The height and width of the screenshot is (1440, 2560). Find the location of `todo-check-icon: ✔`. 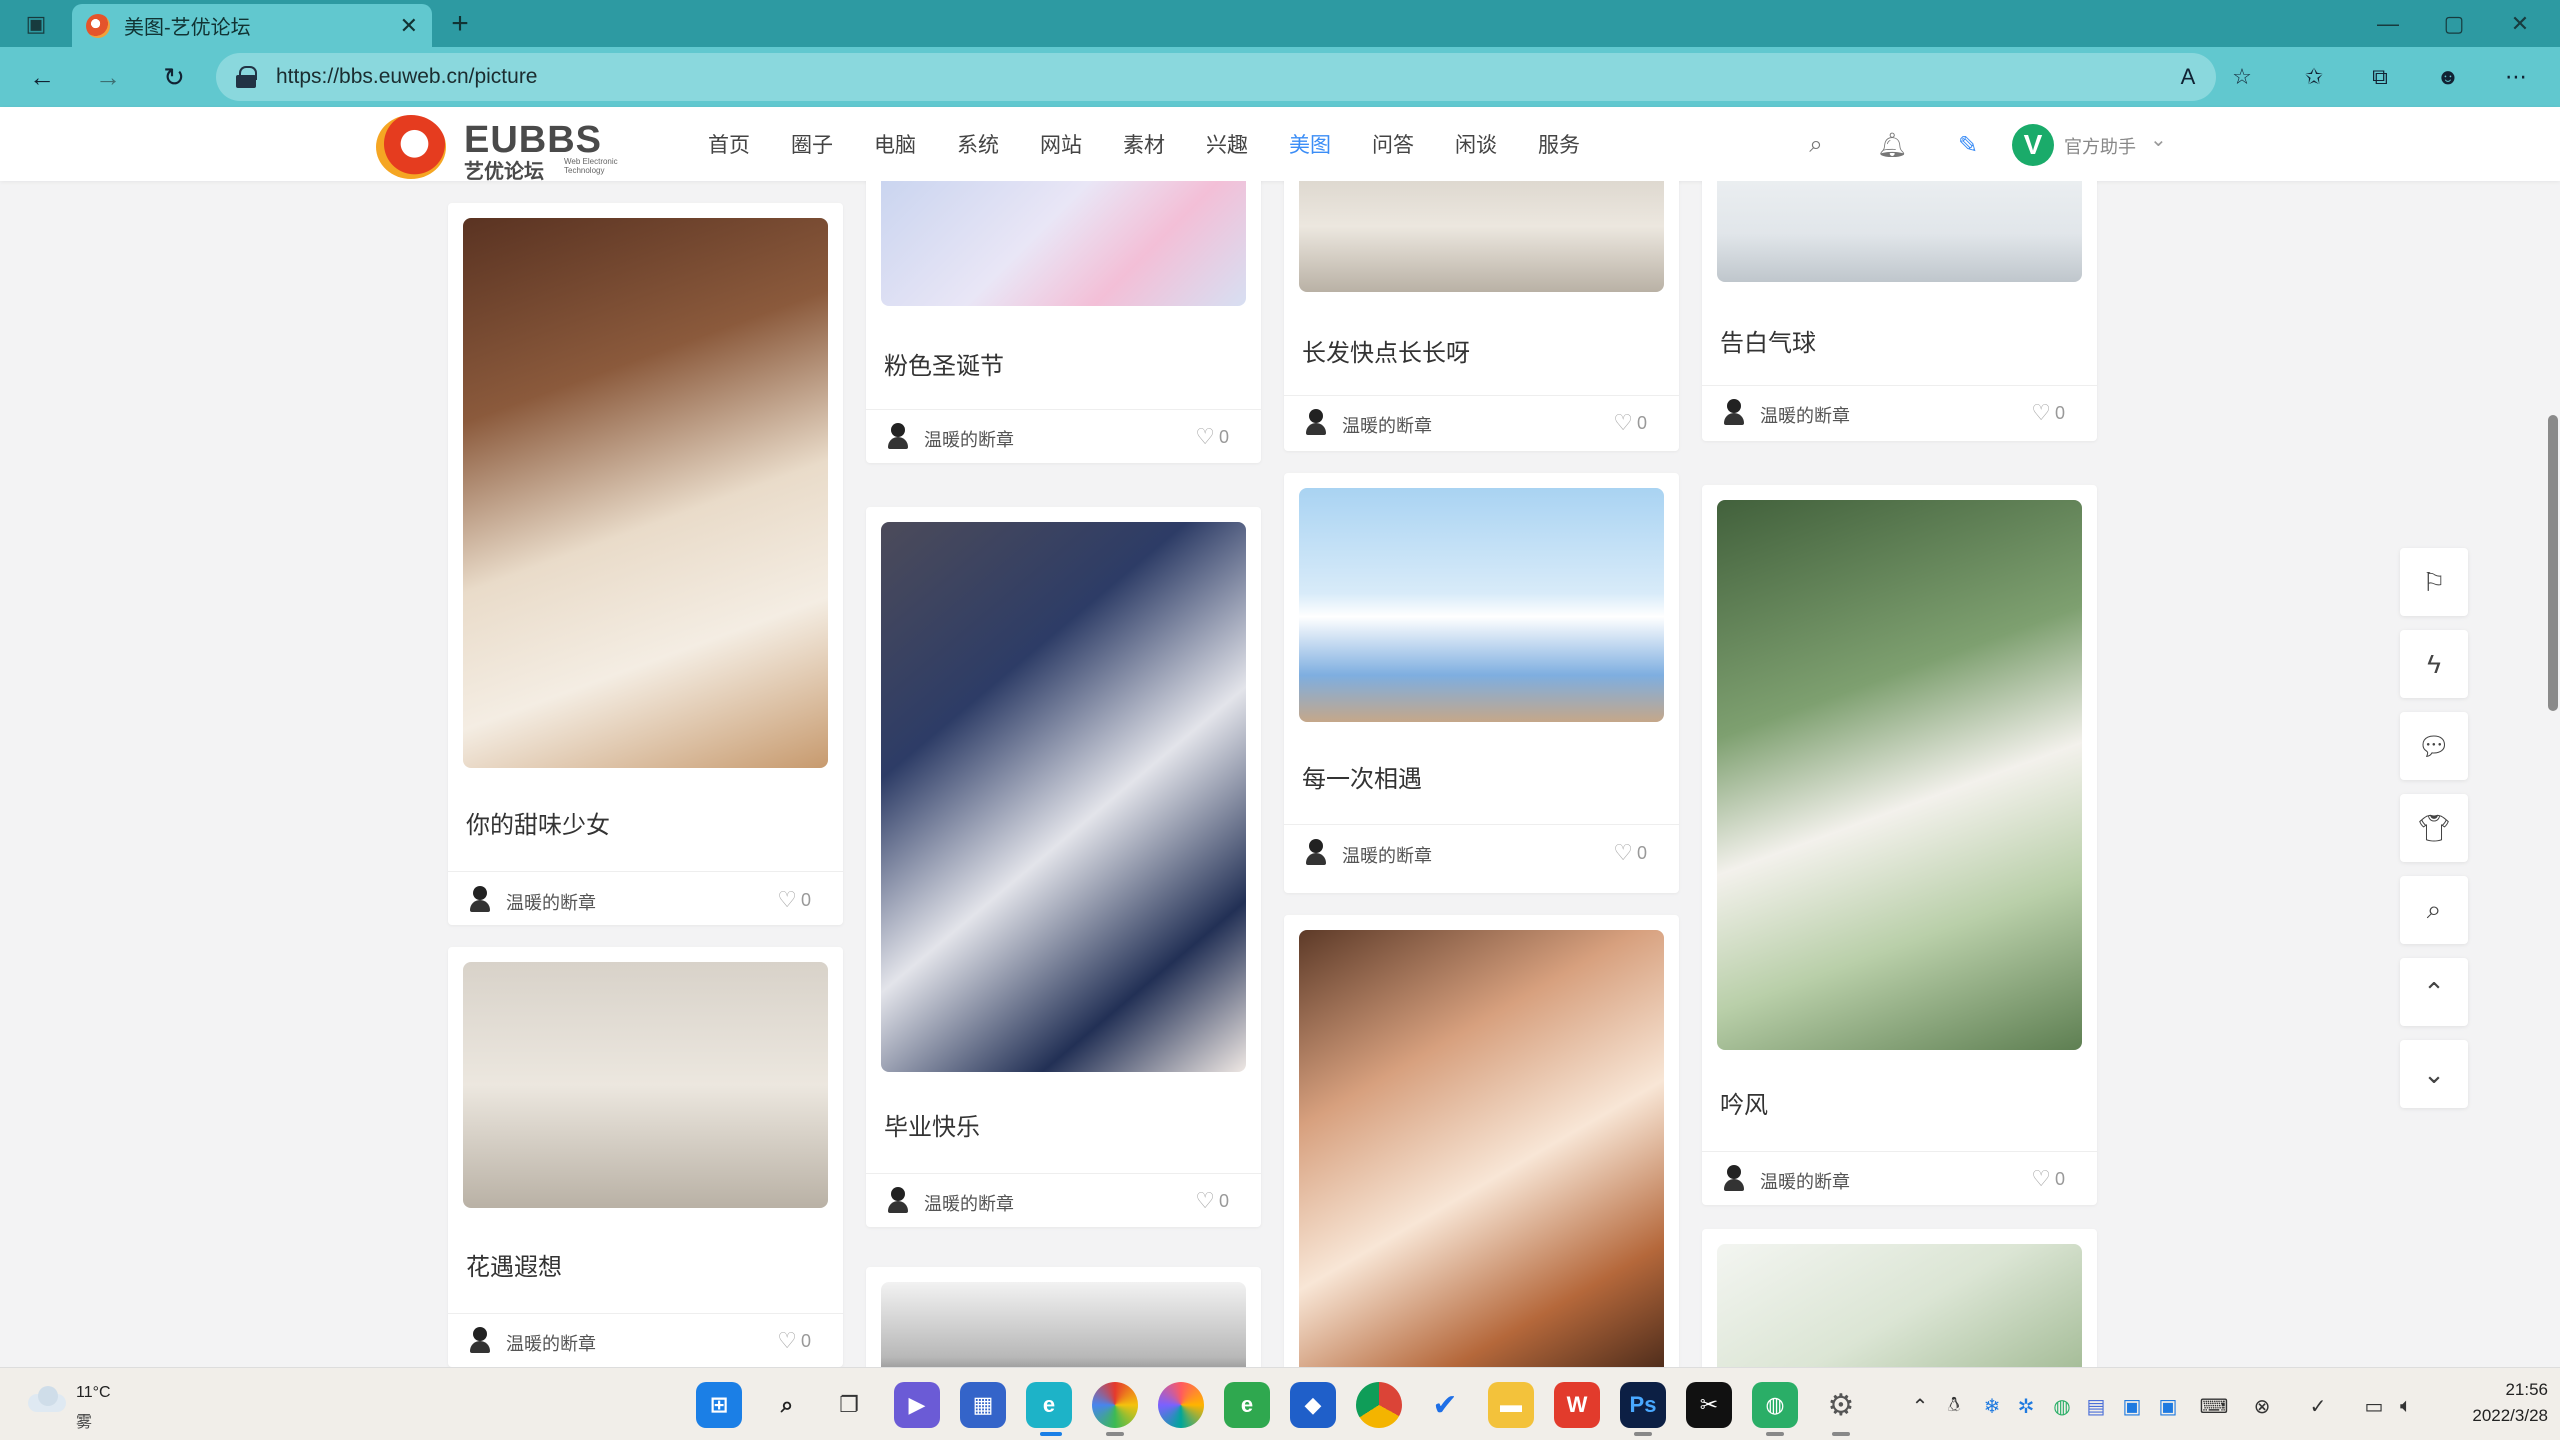

todo-check-icon: ✔ is located at coordinates (1445, 1405).